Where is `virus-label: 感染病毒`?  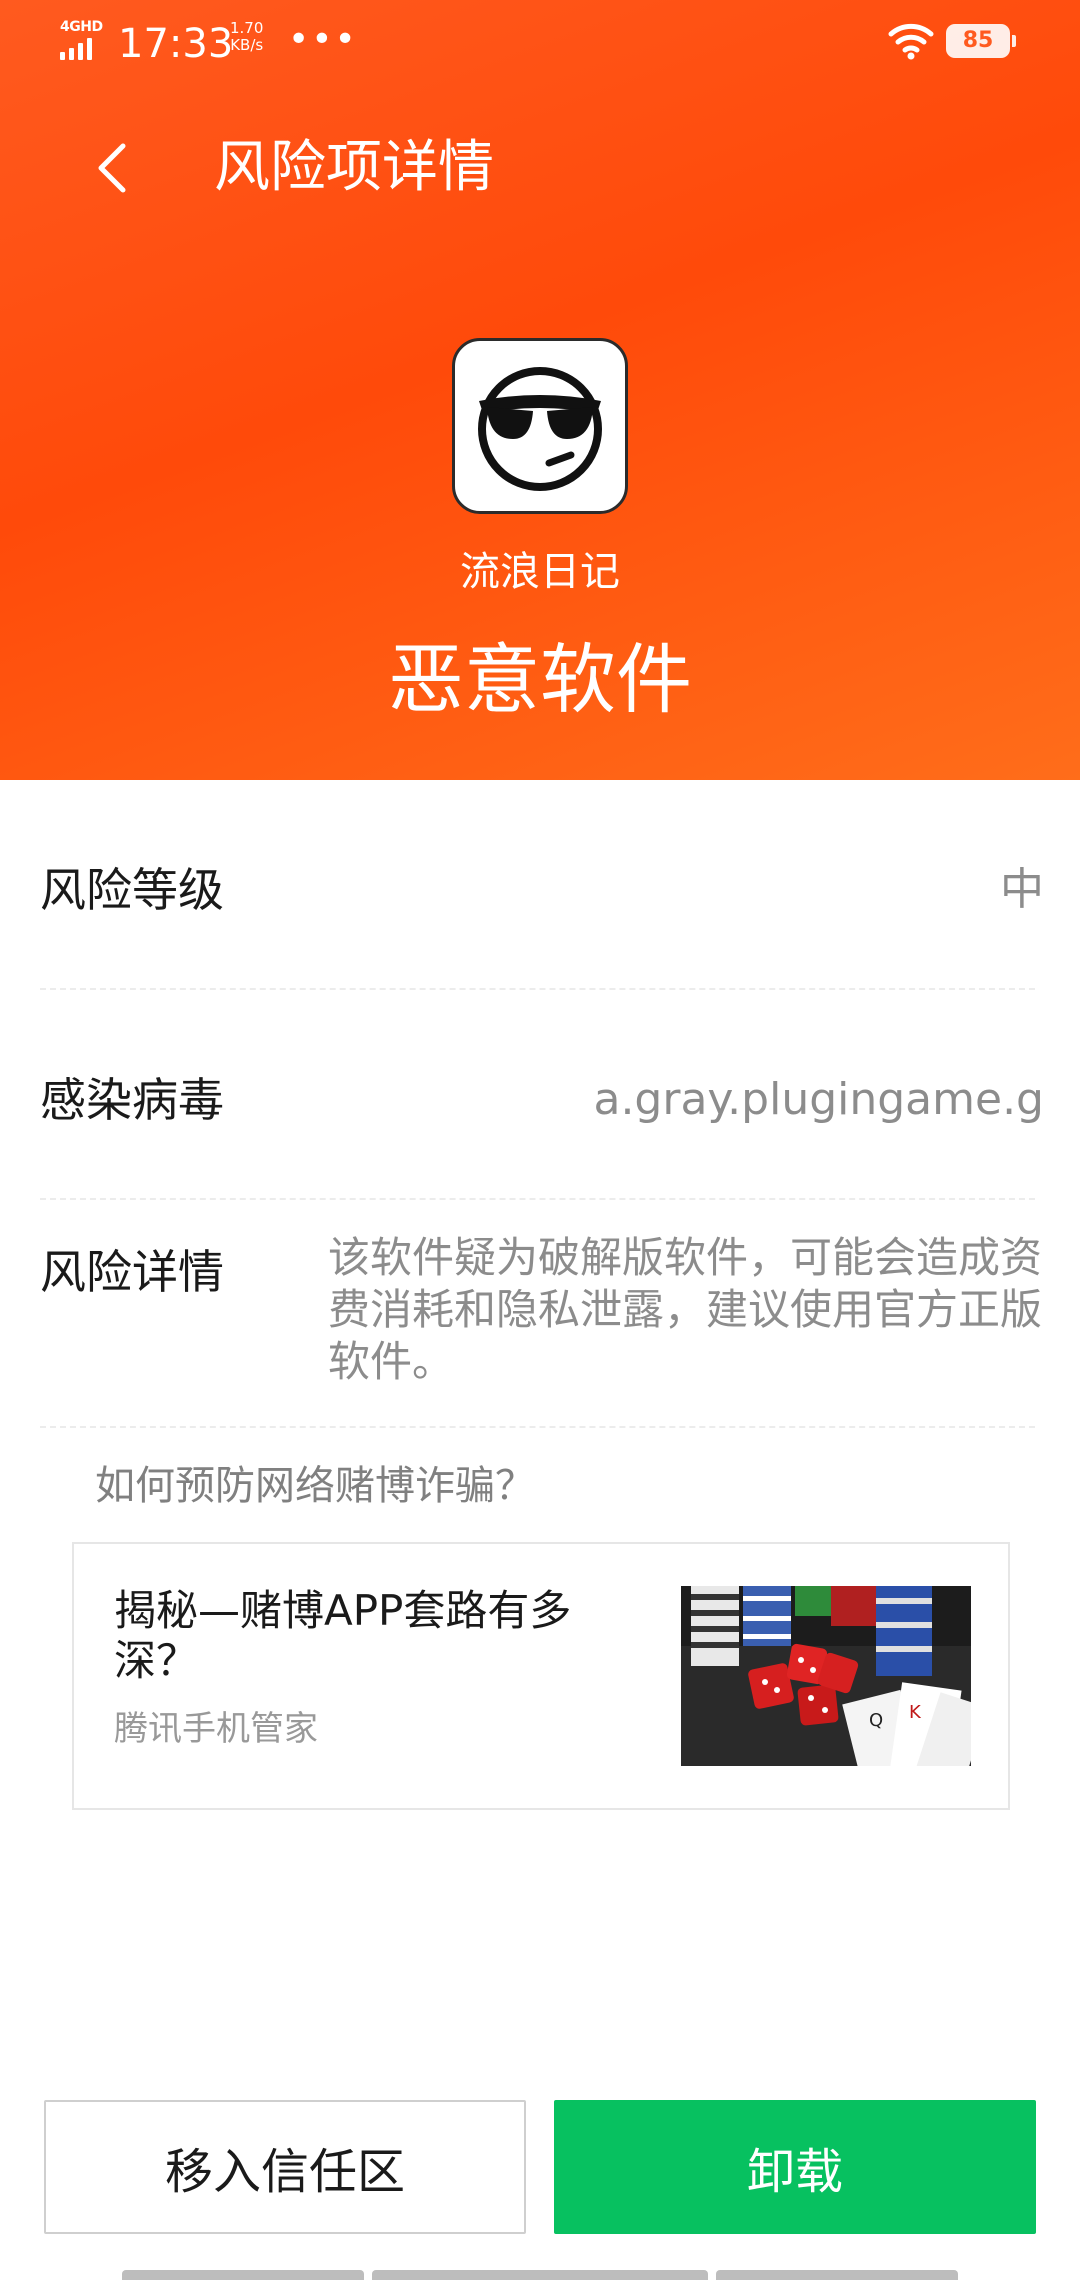
virus-label: 感染病毒 is located at coordinates (132, 1100).